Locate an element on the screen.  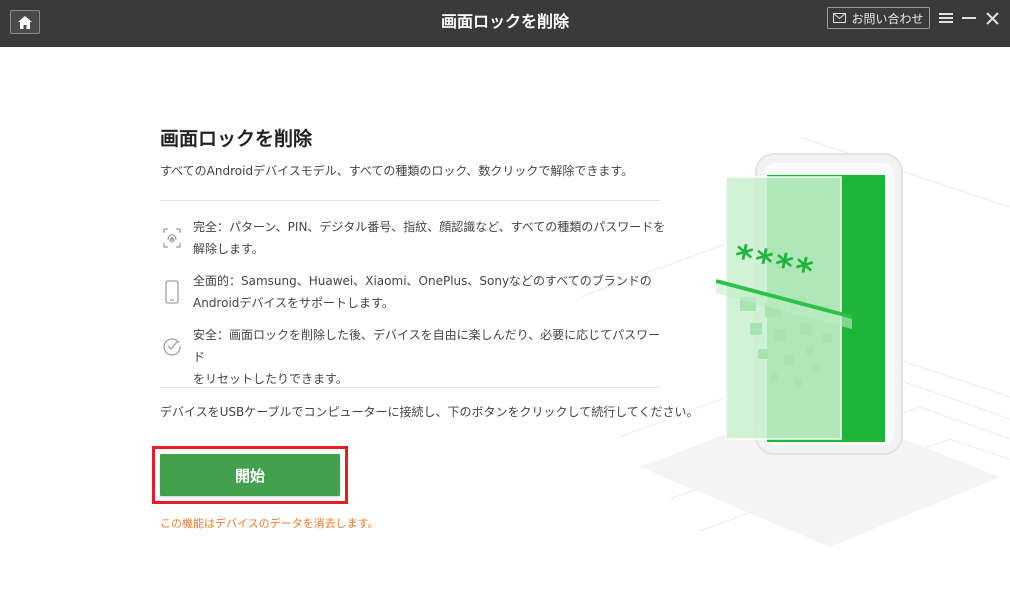
checkmark-circle-icon is located at coordinates (172, 346).